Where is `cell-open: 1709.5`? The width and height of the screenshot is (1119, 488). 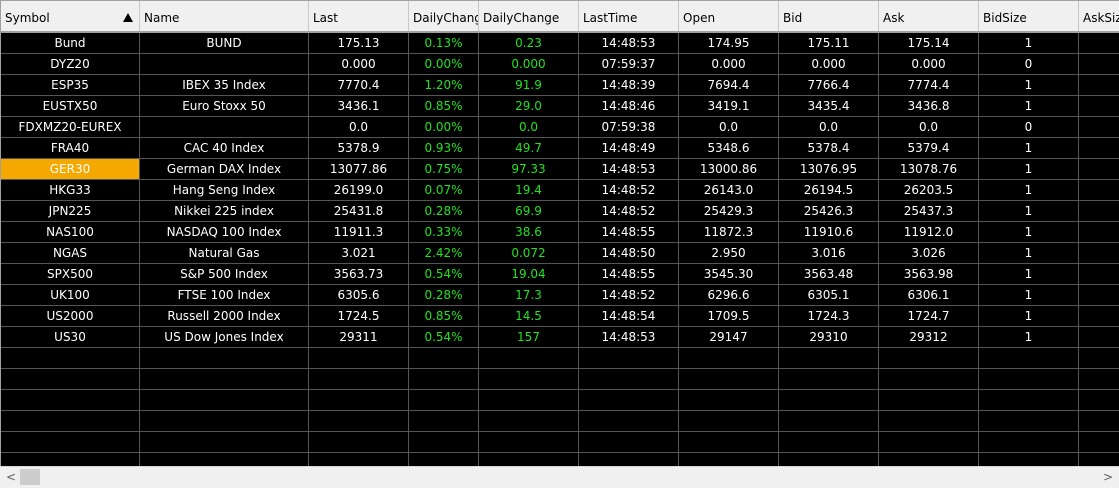 cell-open: 1709.5 is located at coordinates (729, 316).